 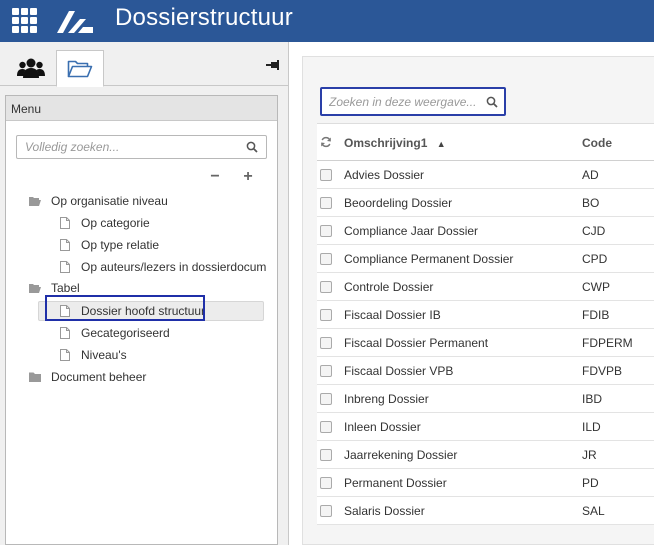 I want to click on sort-ascending-icon: ▲, so click(x=441, y=144).